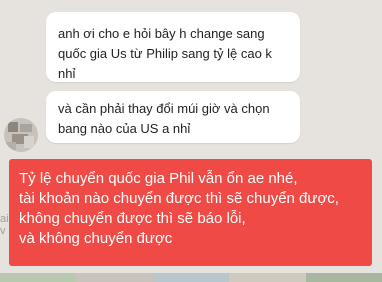 The width and height of the screenshot is (382, 282). I want to click on bottom-color-strip, so click(191, 277).